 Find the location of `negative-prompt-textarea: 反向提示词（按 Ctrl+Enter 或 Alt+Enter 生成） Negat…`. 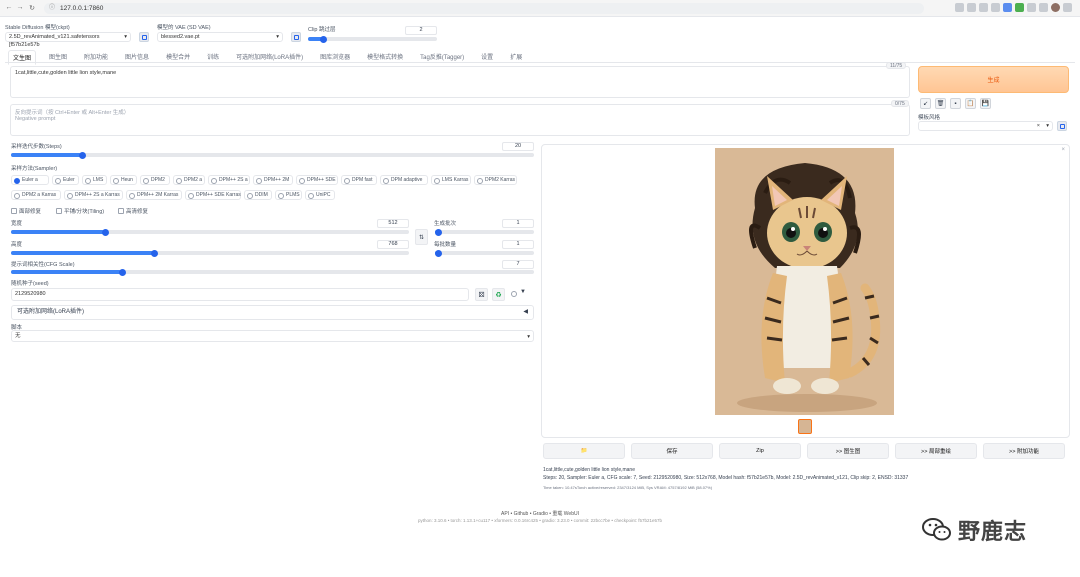

negative-prompt-textarea: 反向提示词（按 Ctrl+Enter 或 Alt+Enter 生成） Negat… is located at coordinates (460, 120).